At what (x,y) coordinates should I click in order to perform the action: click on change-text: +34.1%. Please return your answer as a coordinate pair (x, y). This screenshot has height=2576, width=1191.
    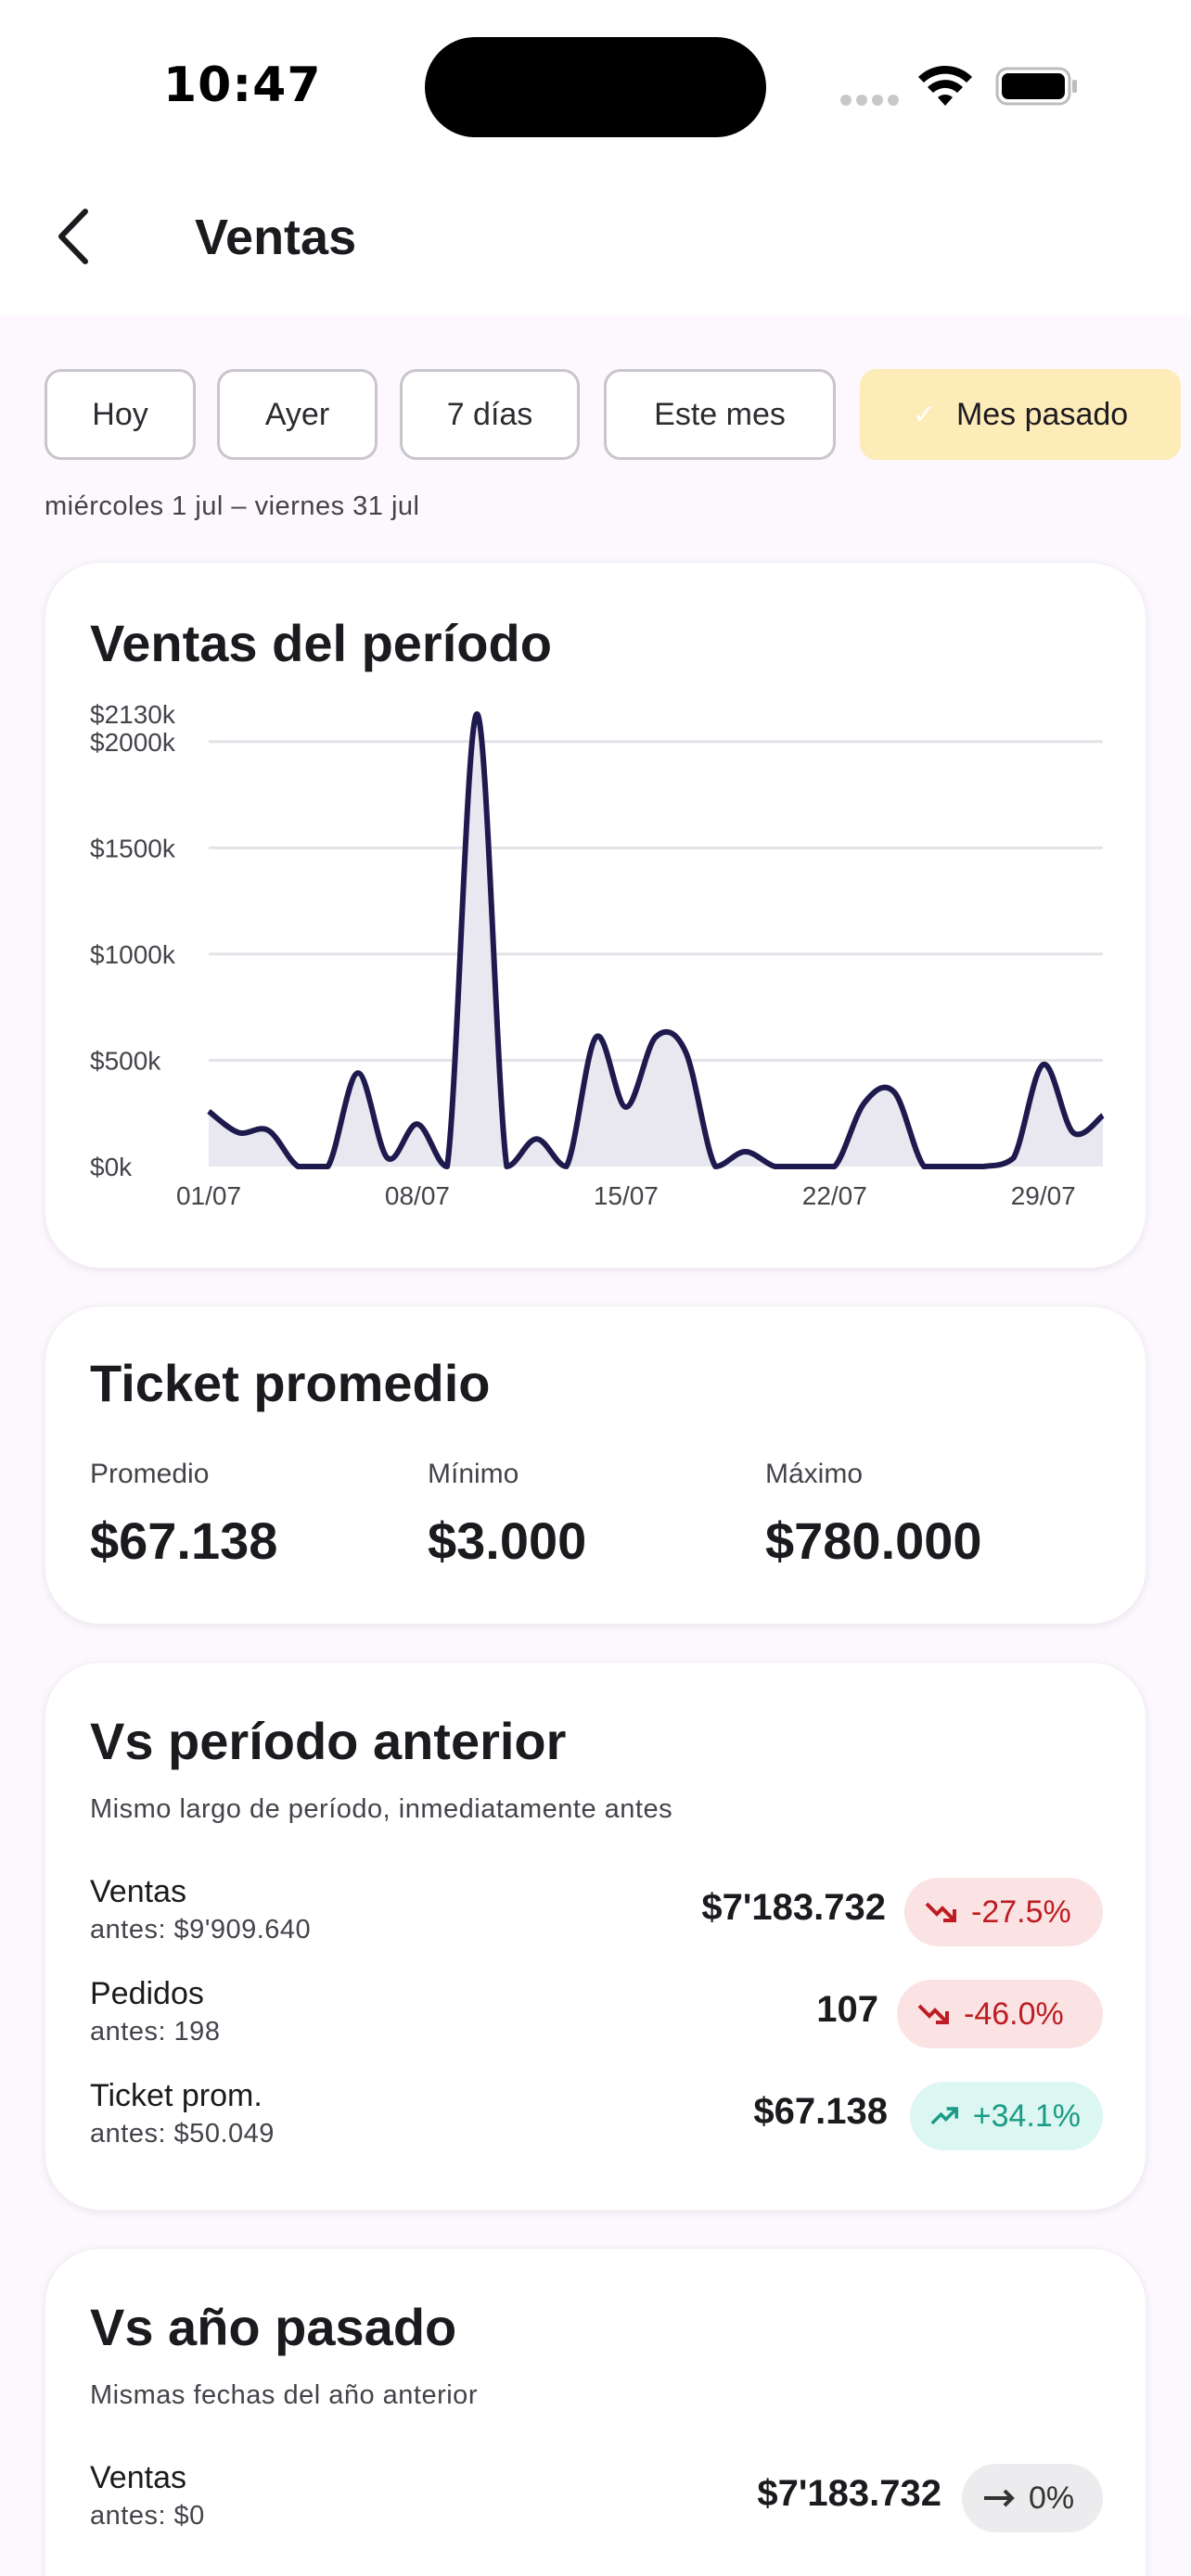
    Looking at the image, I should click on (1026, 2116).